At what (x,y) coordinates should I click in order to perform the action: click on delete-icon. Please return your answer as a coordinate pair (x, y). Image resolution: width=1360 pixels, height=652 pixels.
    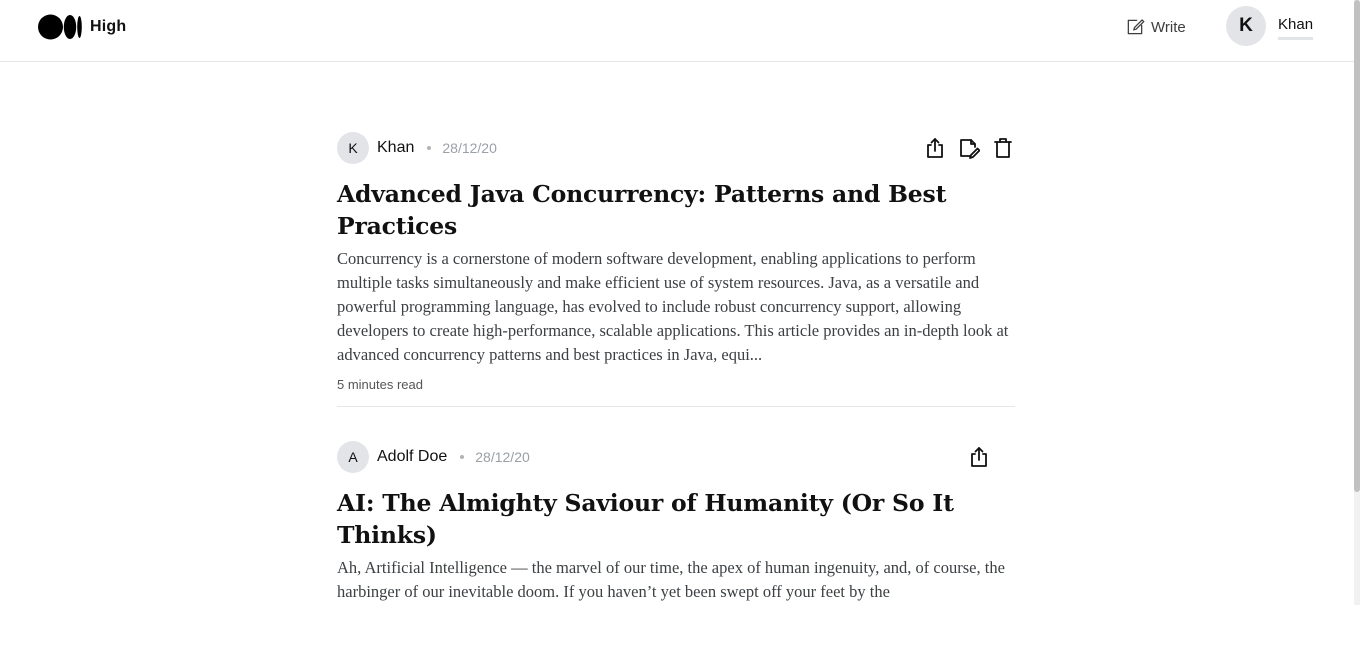
    Looking at the image, I should click on (1003, 148).